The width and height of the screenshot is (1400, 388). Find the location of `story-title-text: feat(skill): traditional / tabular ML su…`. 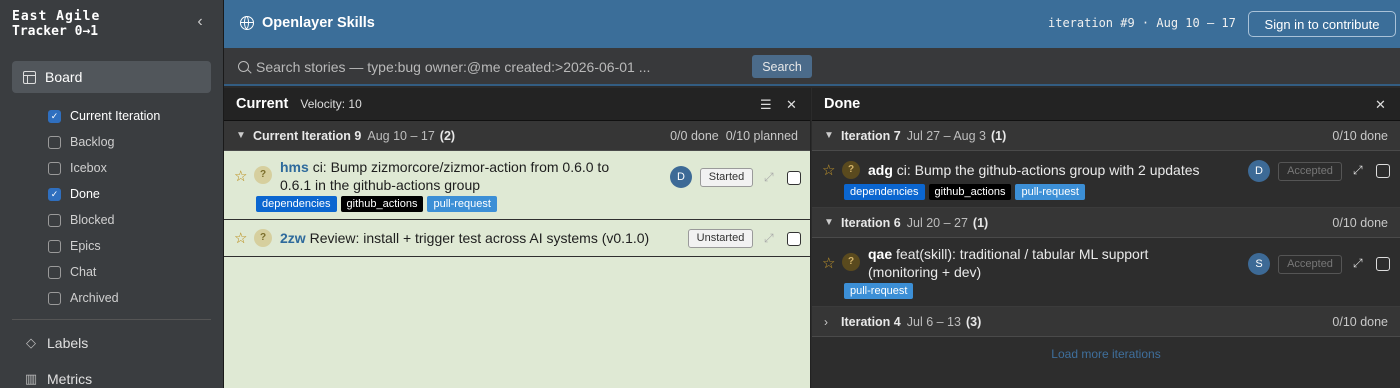

story-title-text: feat(skill): traditional / tabular ML su… is located at coordinates (1022, 254).